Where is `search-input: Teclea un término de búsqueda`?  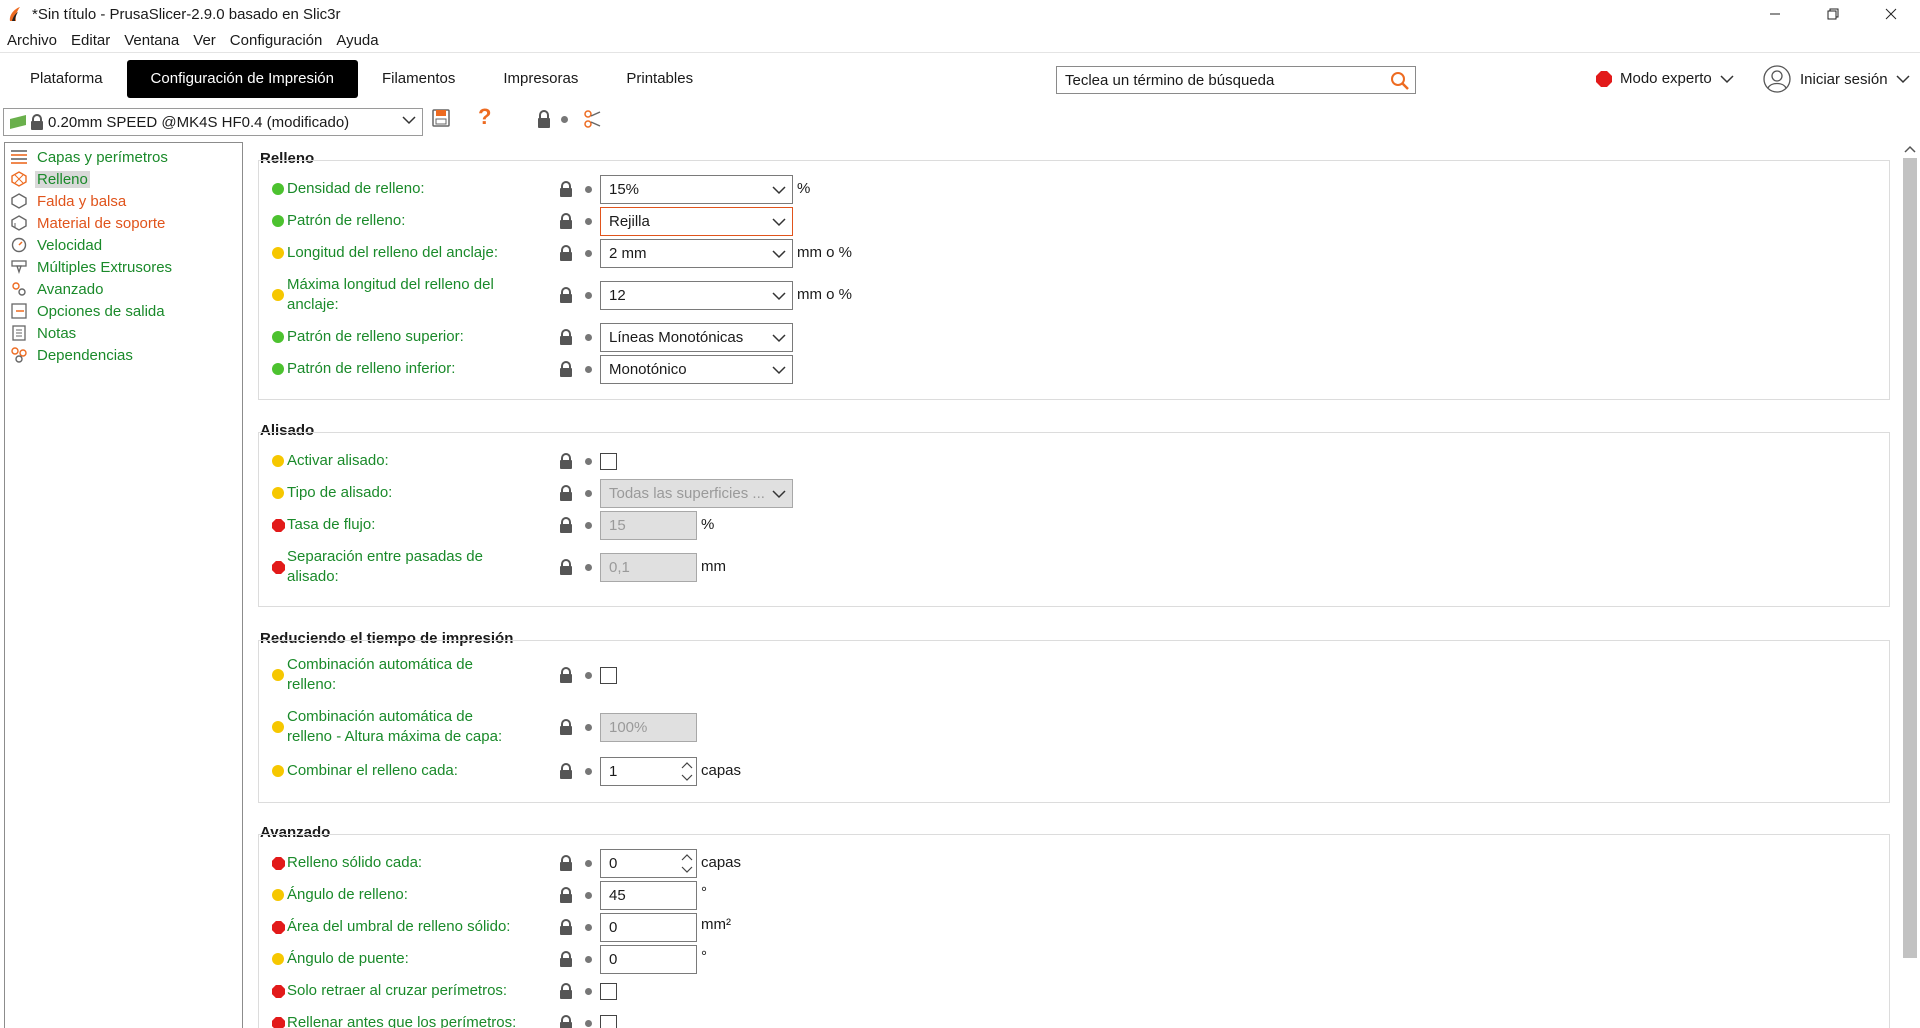
search-input: Teclea un término de búsqueda is located at coordinates (1236, 80).